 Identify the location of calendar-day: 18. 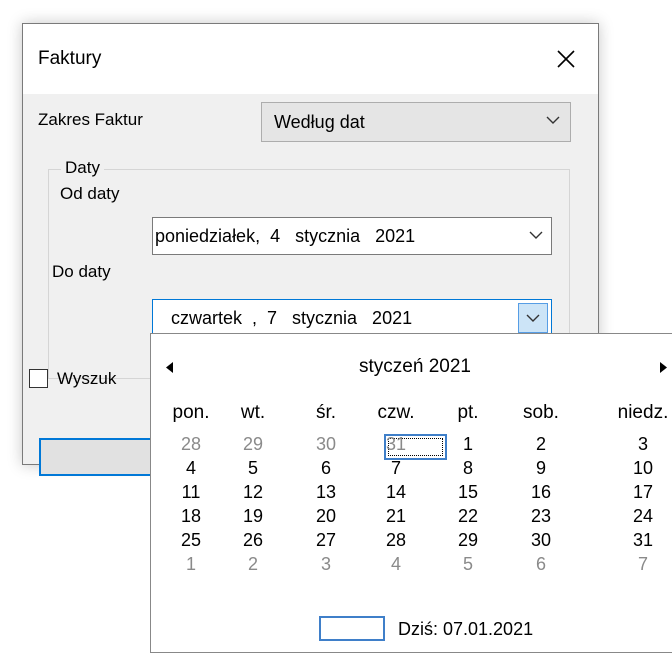
(191, 516).